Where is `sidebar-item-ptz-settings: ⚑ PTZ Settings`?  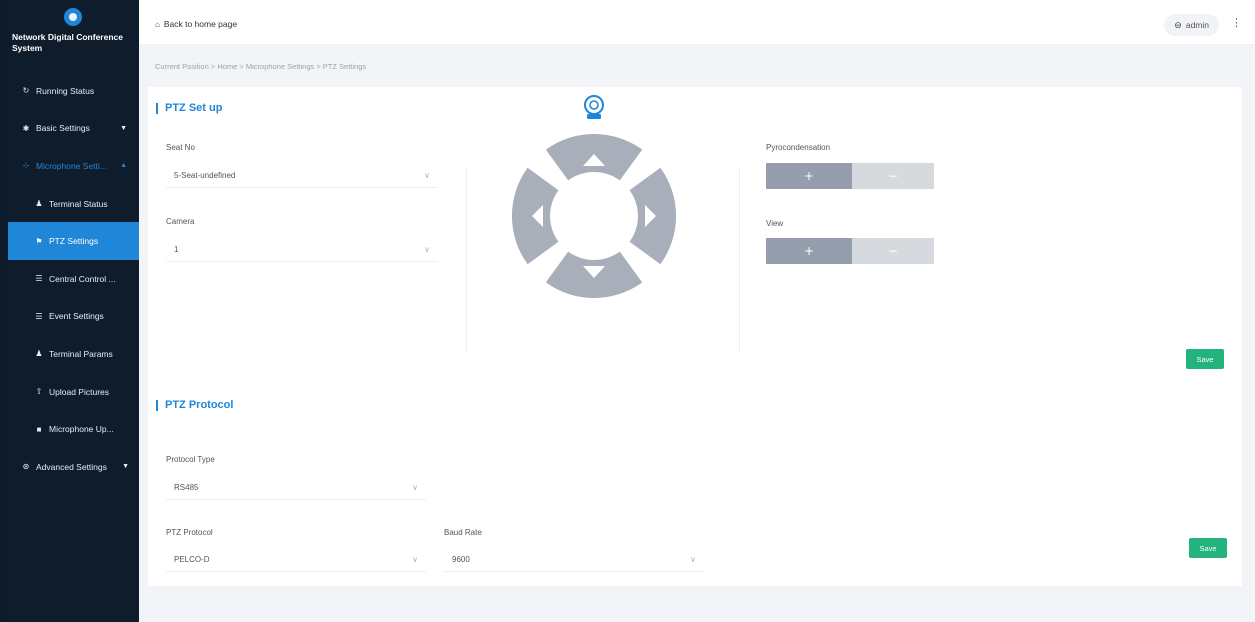
sidebar-item-ptz-settings: ⚑ PTZ Settings is located at coordinates (73, 241).